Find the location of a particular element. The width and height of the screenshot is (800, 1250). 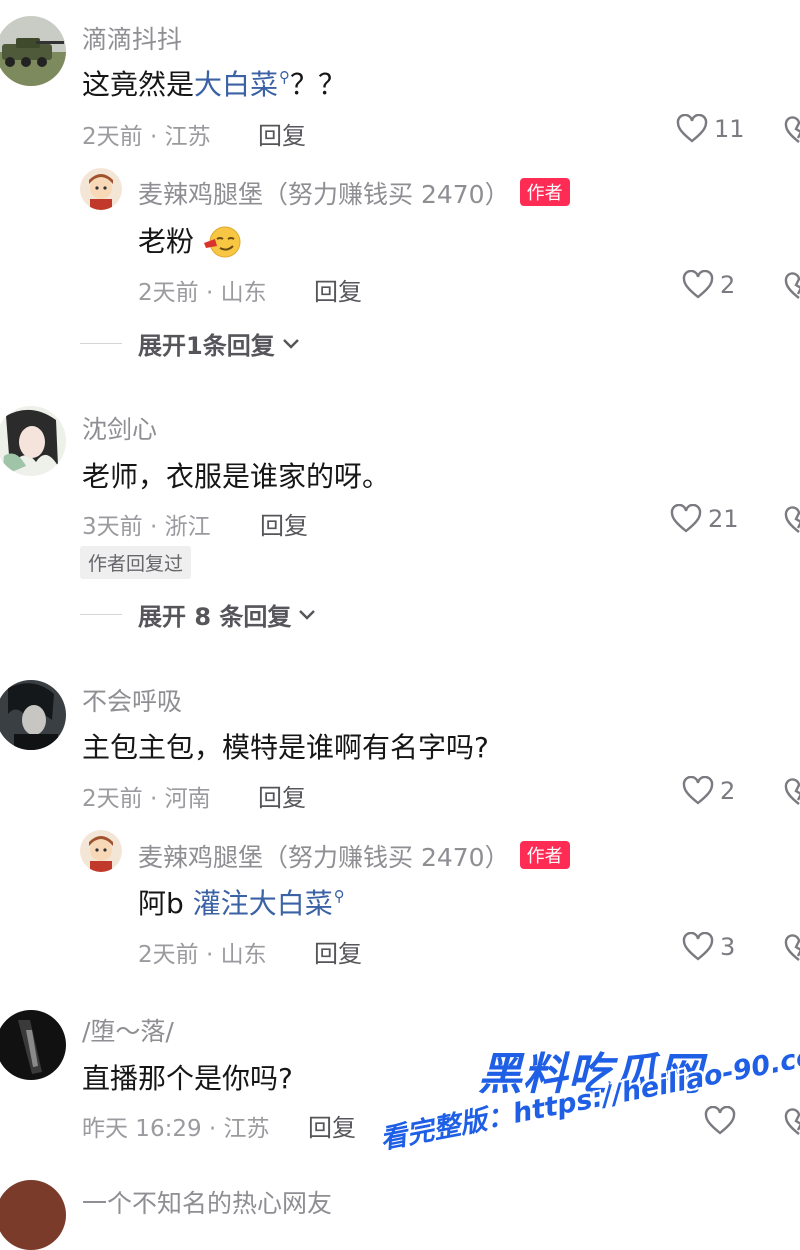

comment-meta: 2天前 · 江苏 is located at coordinates (146, 137).